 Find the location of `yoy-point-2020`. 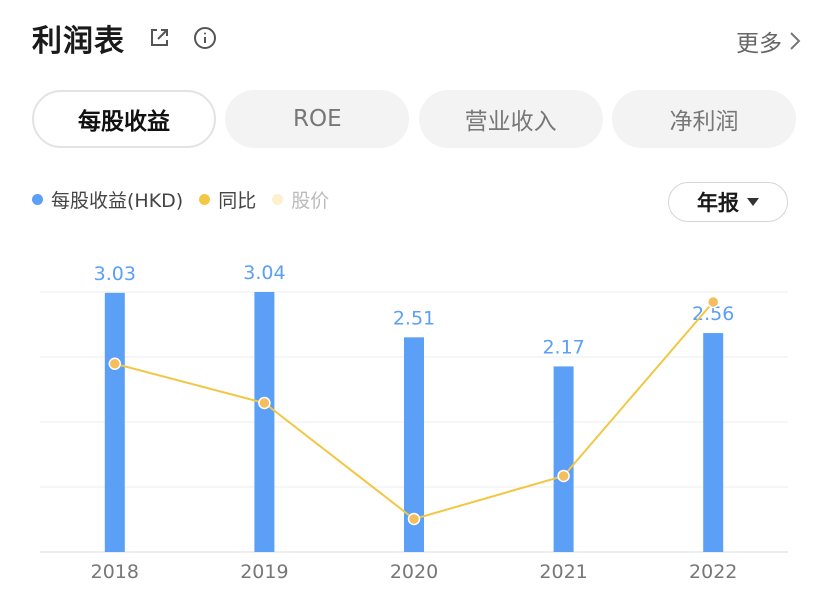

yoy-point-2020 is located at coordinates (414, 519).